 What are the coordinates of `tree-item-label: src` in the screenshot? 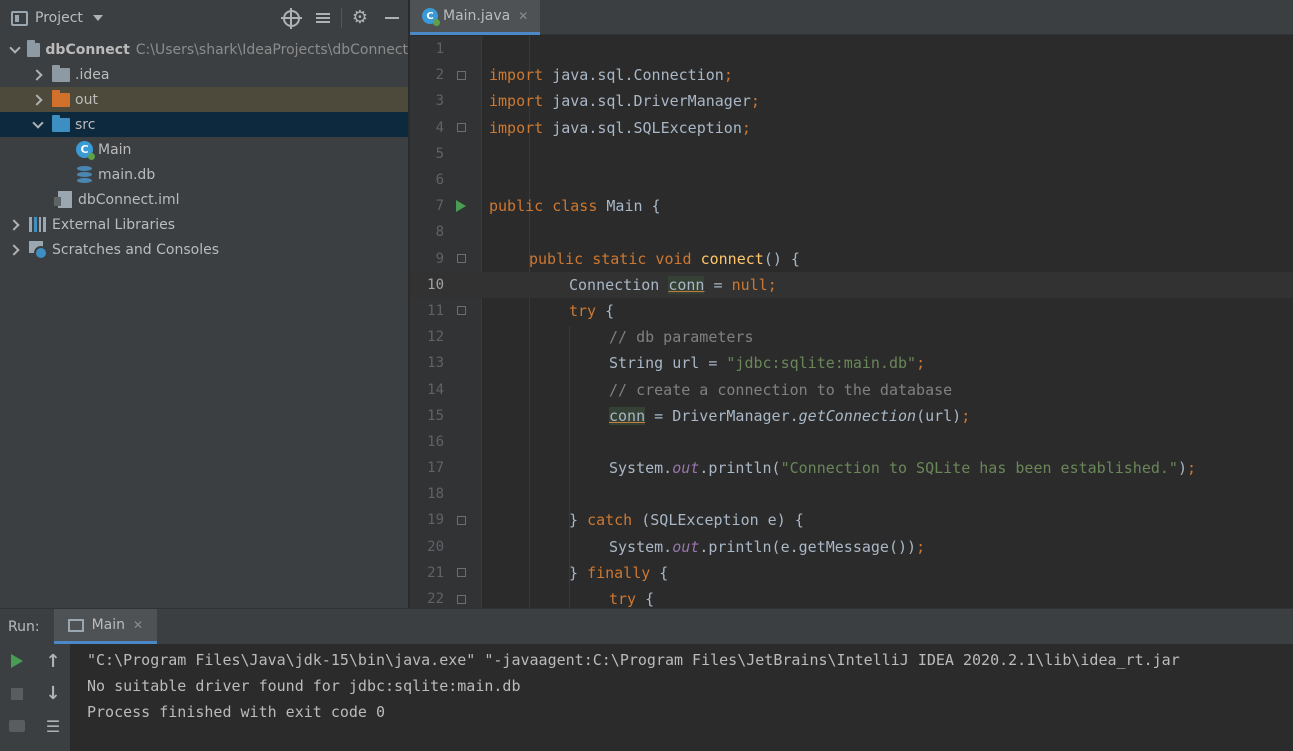 It's located at (85, 124).